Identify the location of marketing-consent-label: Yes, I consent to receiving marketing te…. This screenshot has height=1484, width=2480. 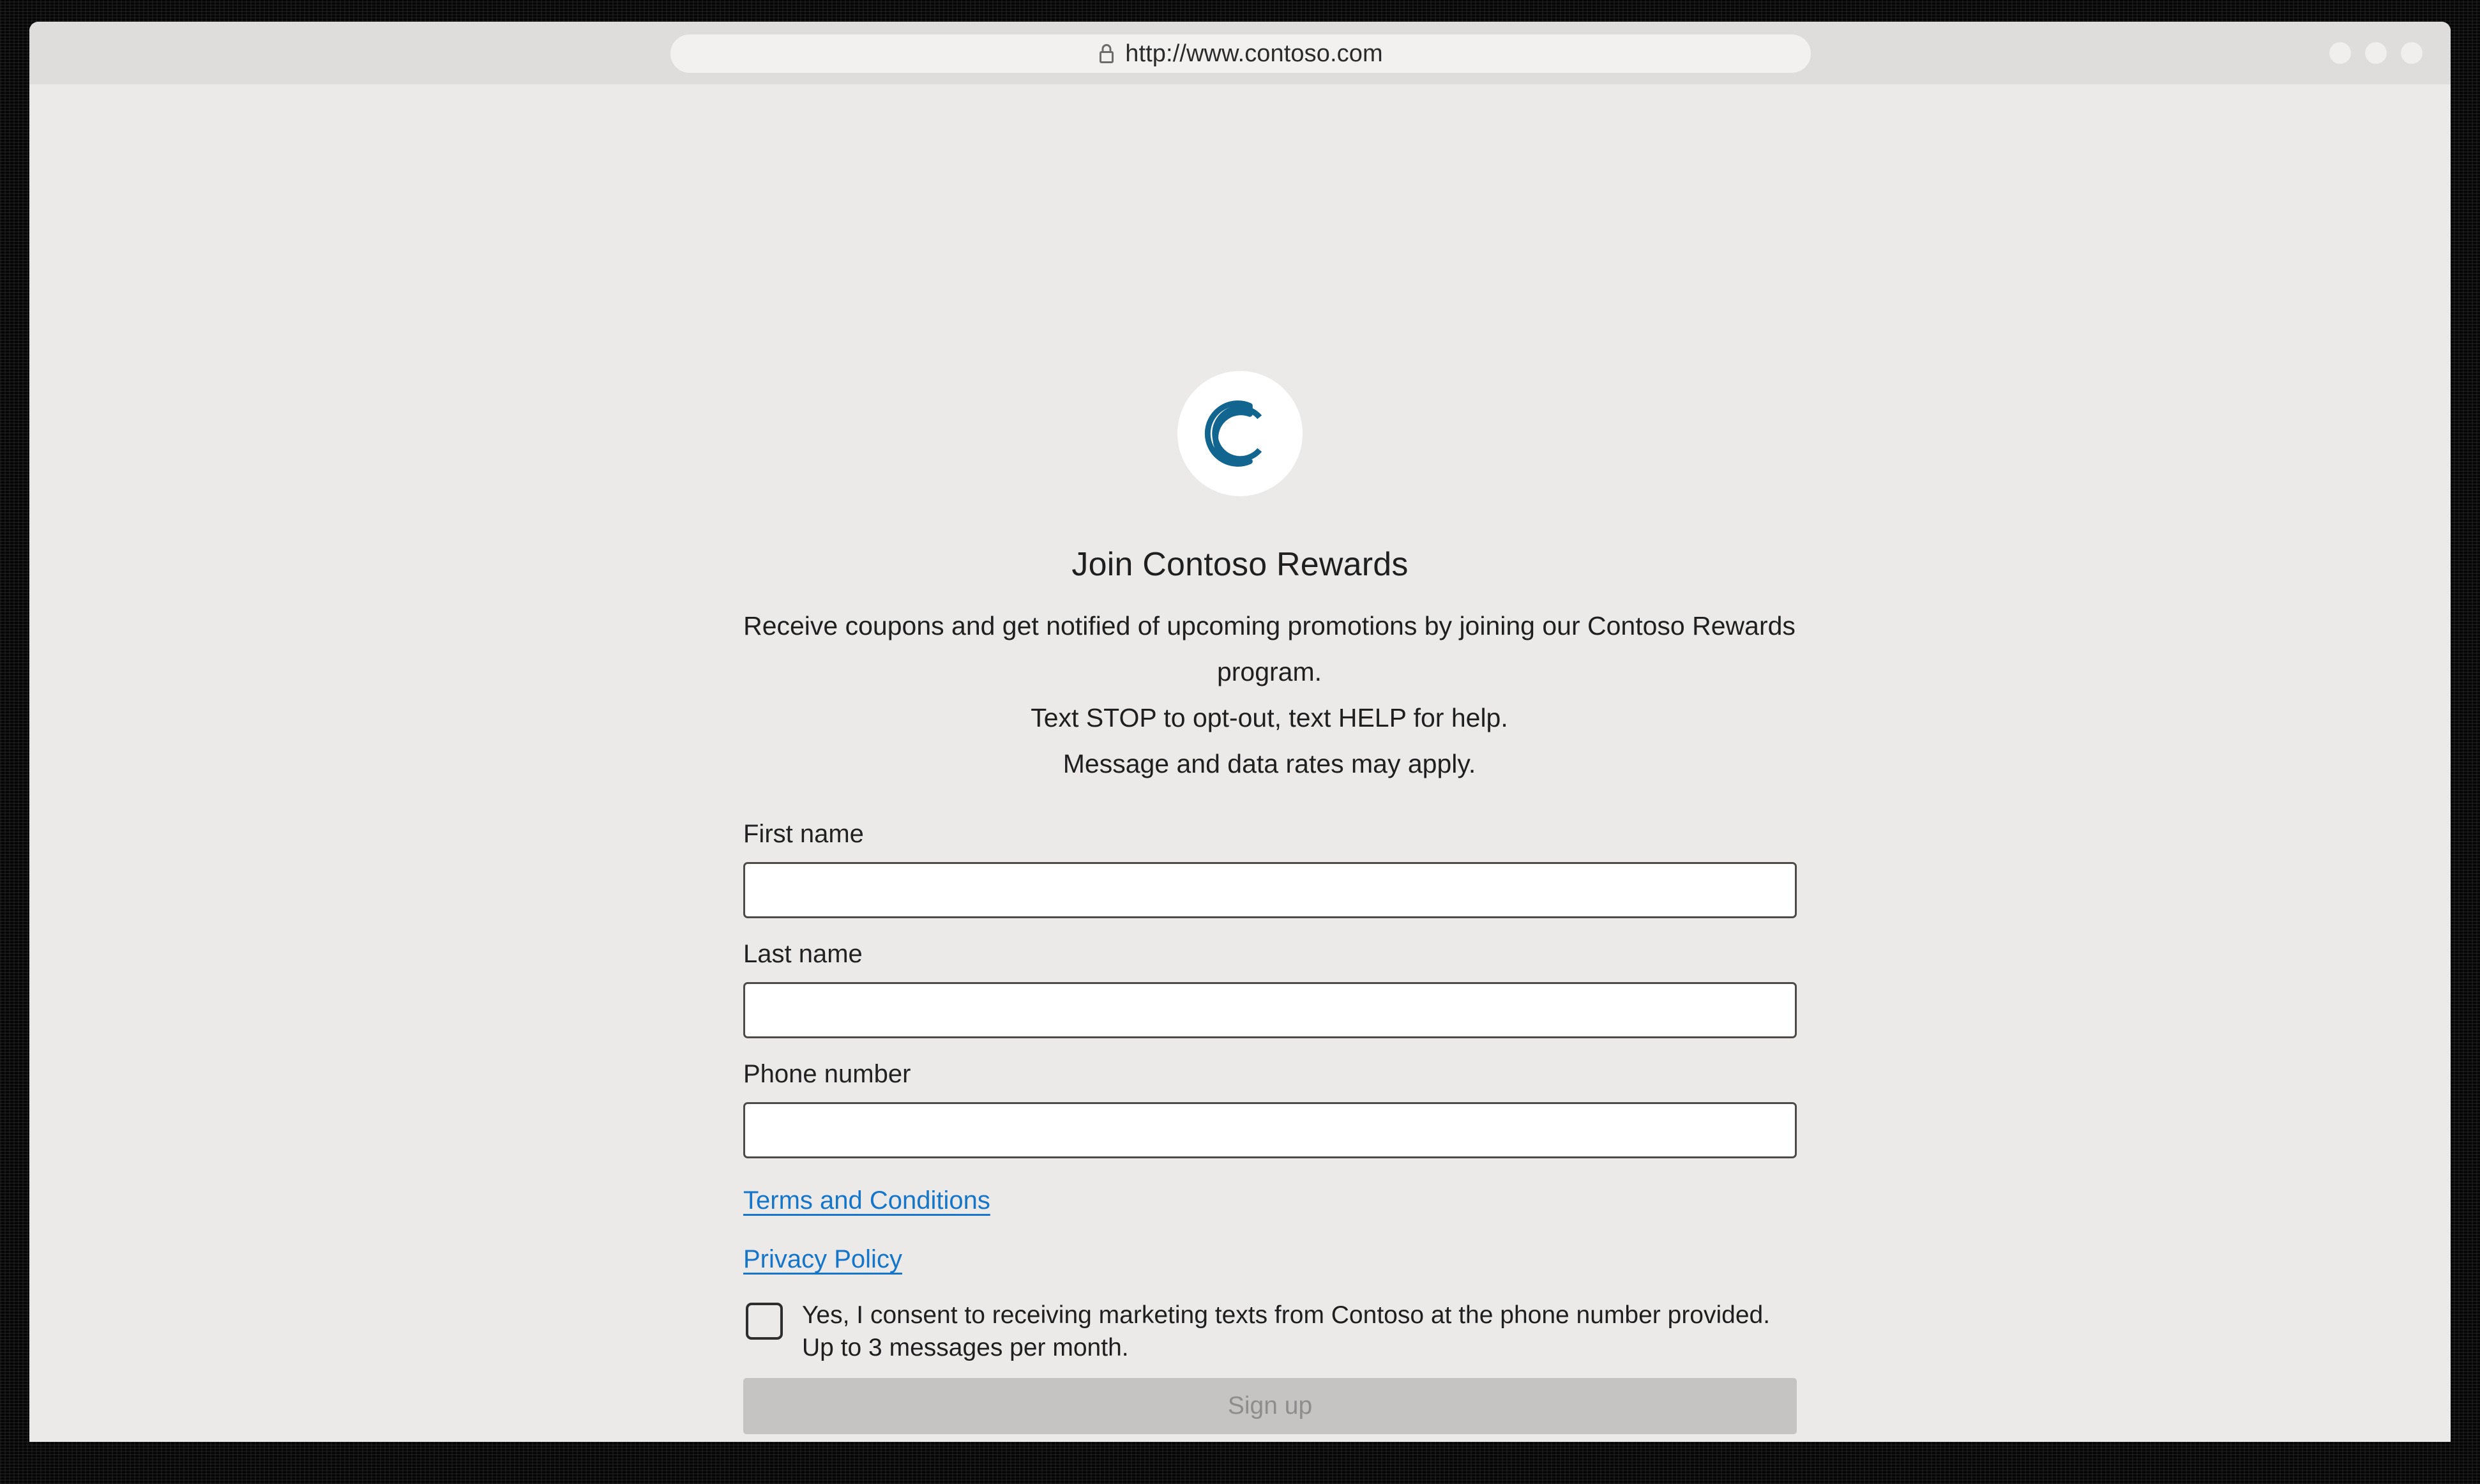
(1286, 1331).